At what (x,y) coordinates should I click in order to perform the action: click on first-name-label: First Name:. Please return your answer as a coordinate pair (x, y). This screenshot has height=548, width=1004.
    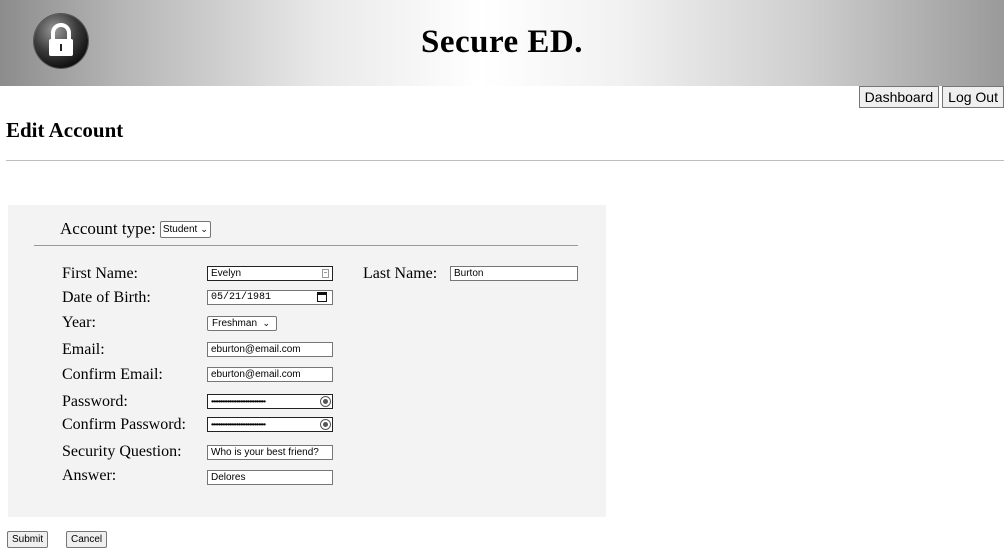
    Looking at the image, I should click on (100, 273).